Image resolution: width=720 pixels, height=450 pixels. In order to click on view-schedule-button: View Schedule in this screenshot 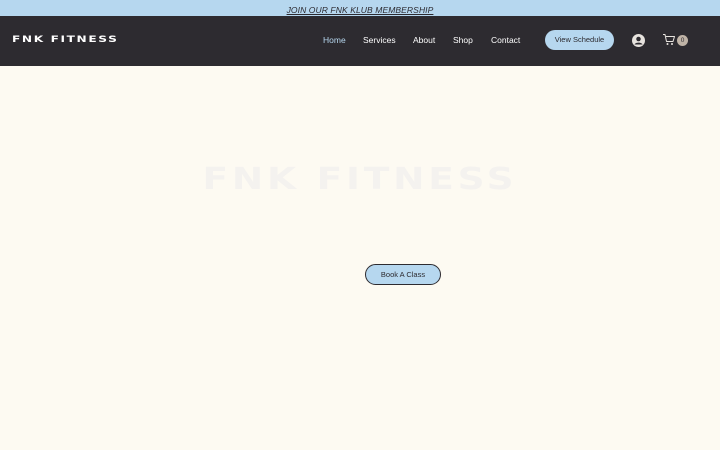, I will do `click(579, 40)`.